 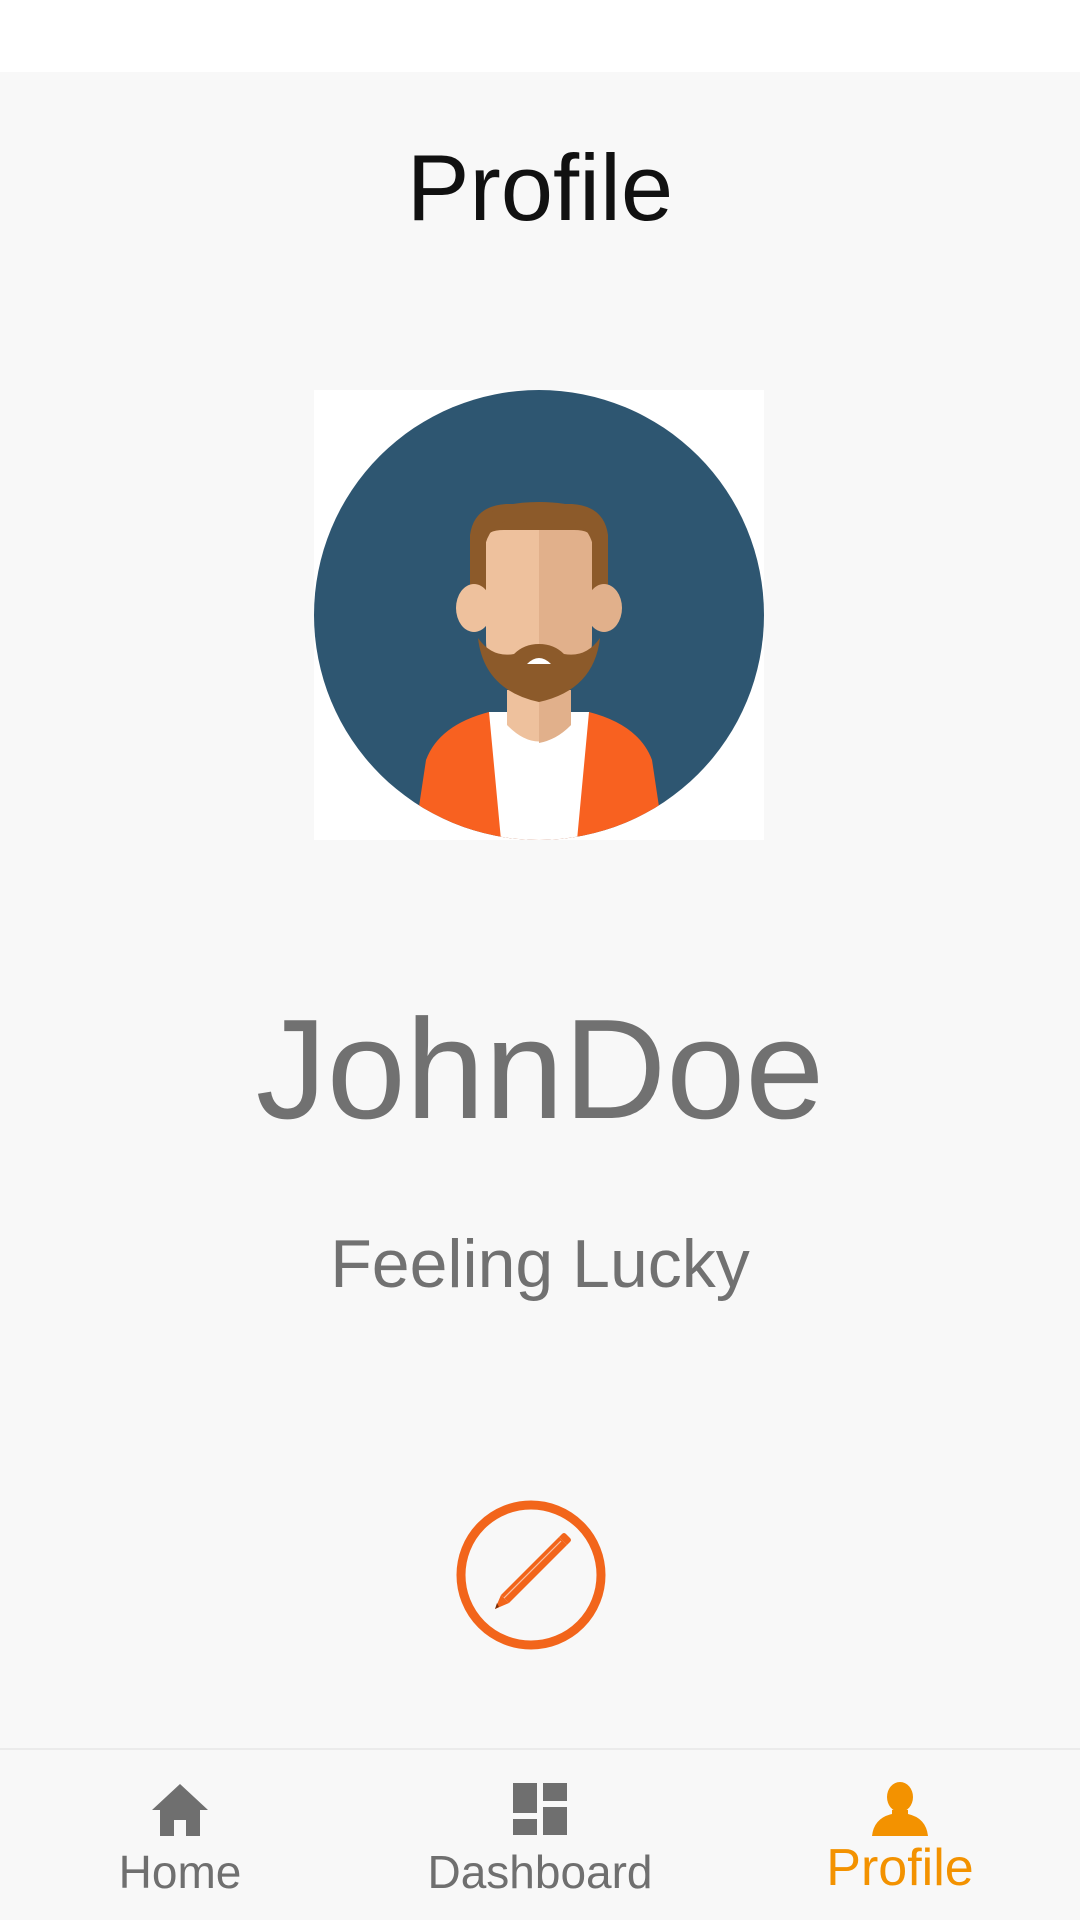 I want to click on edit-profile-button, so click(x=531, y=1575).